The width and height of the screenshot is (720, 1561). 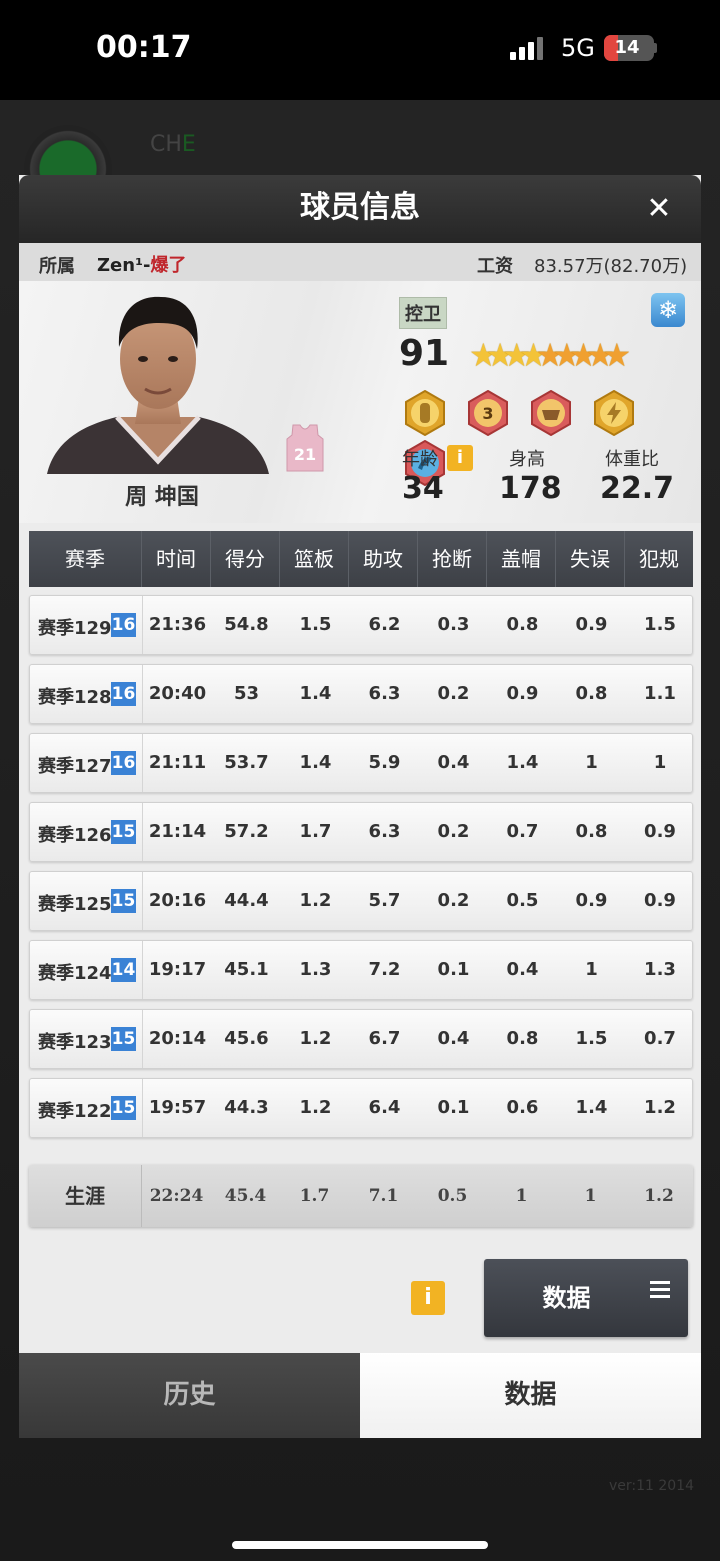 I want to click on season-label: 赛季127, so click(x=75, y=766).